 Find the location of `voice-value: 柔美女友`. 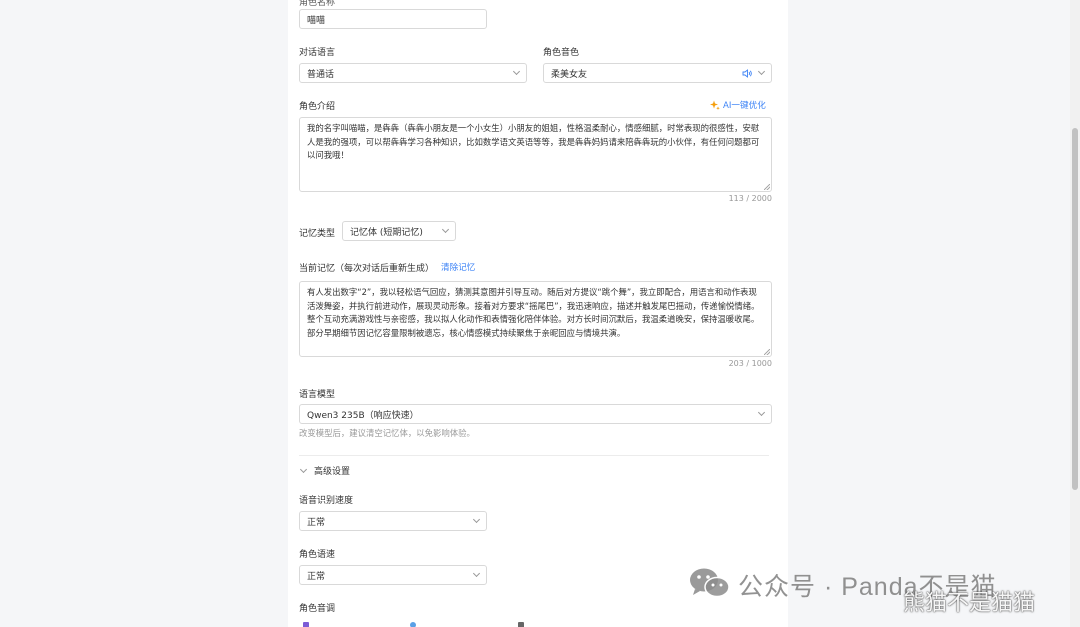

voice-value: 柔美女友 is located at coordinates (569, 74).